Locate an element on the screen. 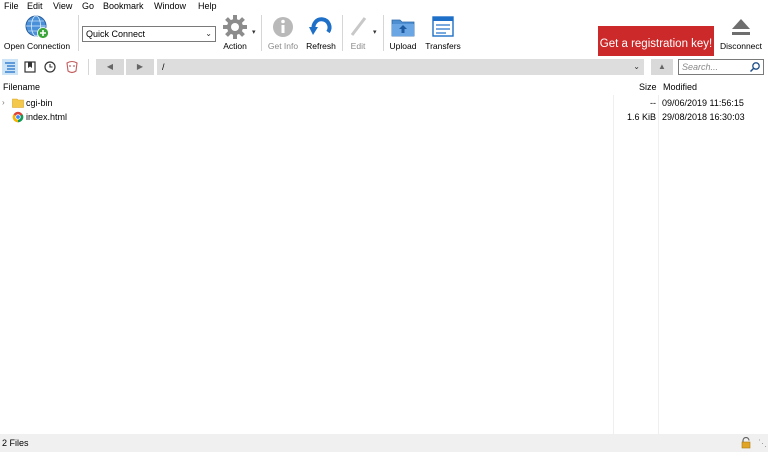 The height and width of the screenshot is (452, 768). path-dropdown: / ⌄ is located at coordinates (400, 67).